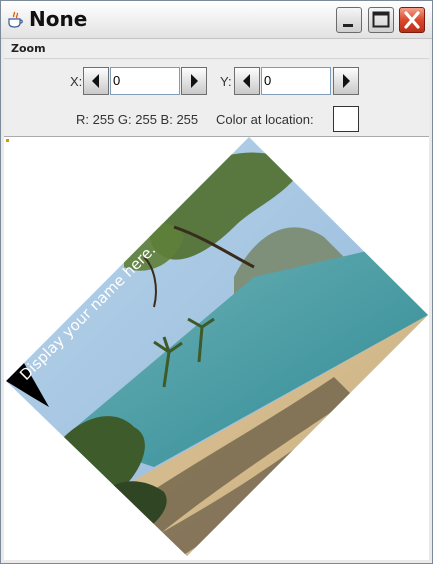  What do you see at coordinates (28, 48) in the screenshot?
I see `menu-zoom: Zoom` at bounding box center [28, 48].